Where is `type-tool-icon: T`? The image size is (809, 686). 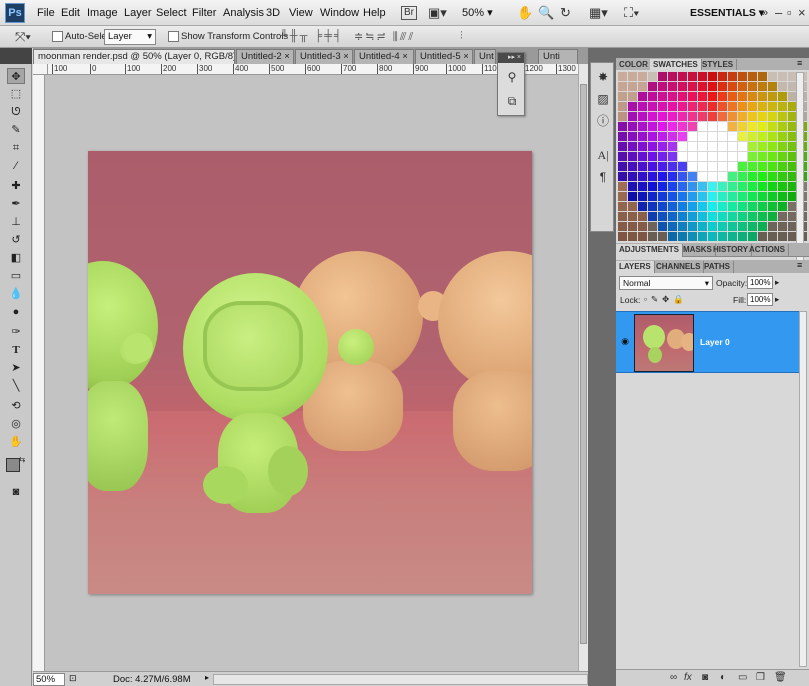
type-tool-icon: T is located at coordinates (16, 350).